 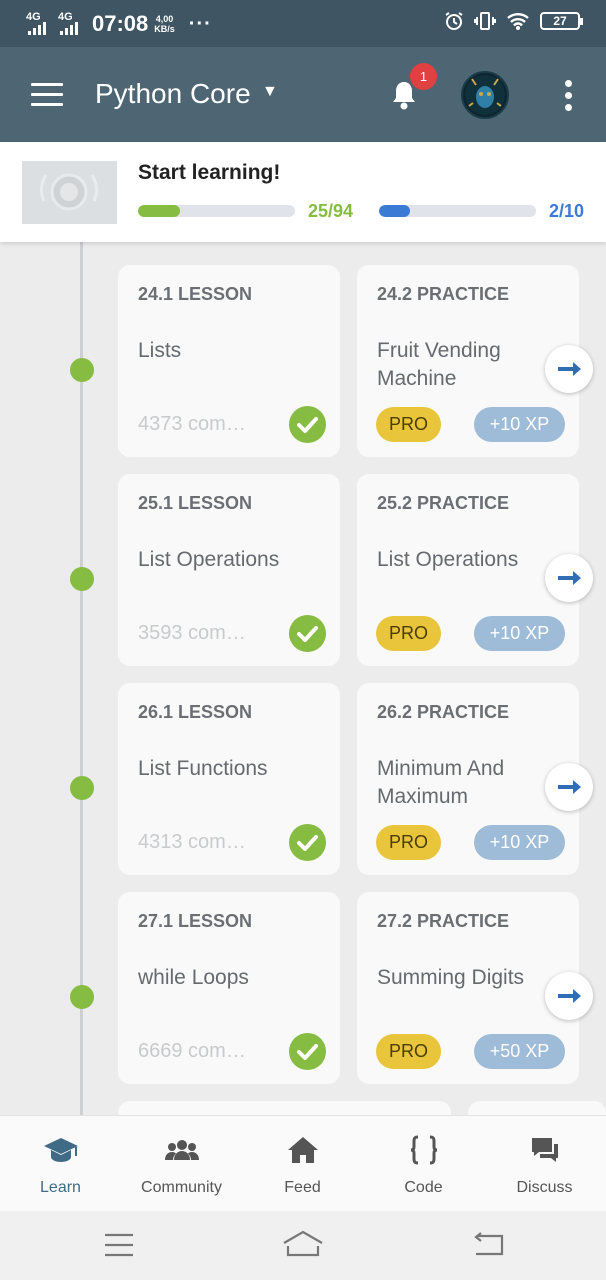 What do you see at coordinates (160, 350) in the screenshot?
I see `lesson-title: Lists` at bounding box center [160, 350].